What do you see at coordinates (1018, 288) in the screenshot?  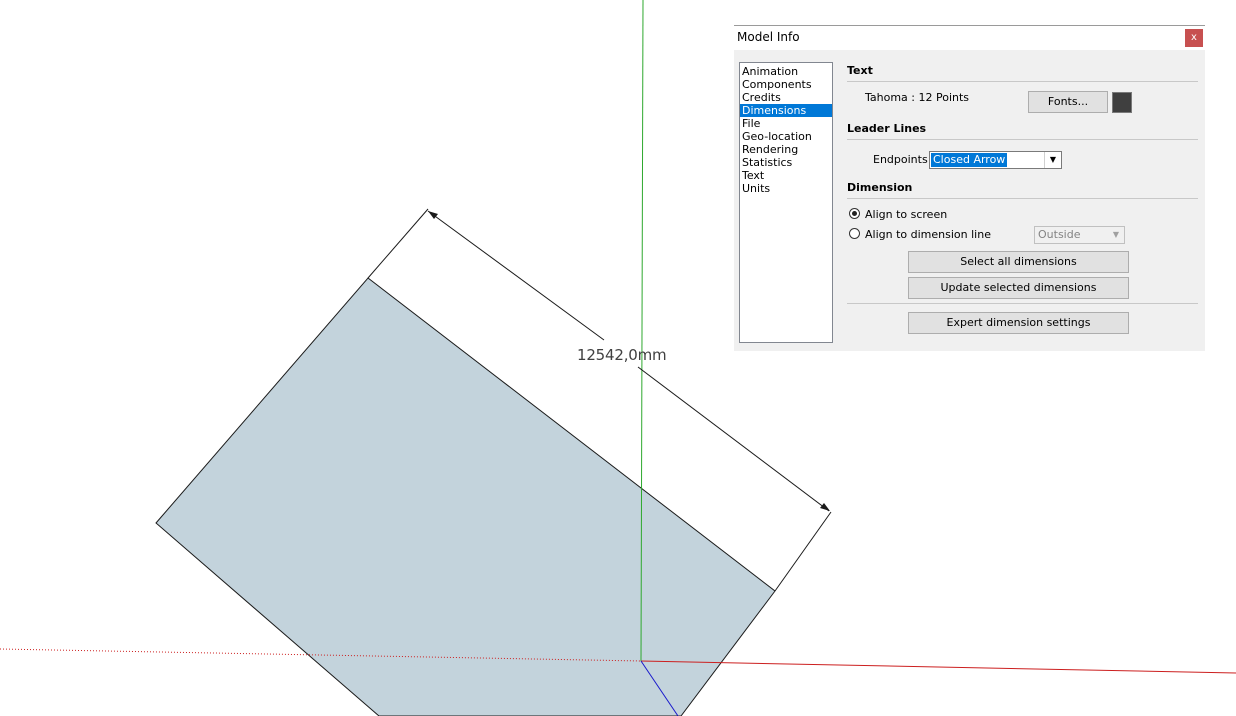 I see `update-selected-dimensions-button: Update selected dimensions` at bounding box center [1018, 288].